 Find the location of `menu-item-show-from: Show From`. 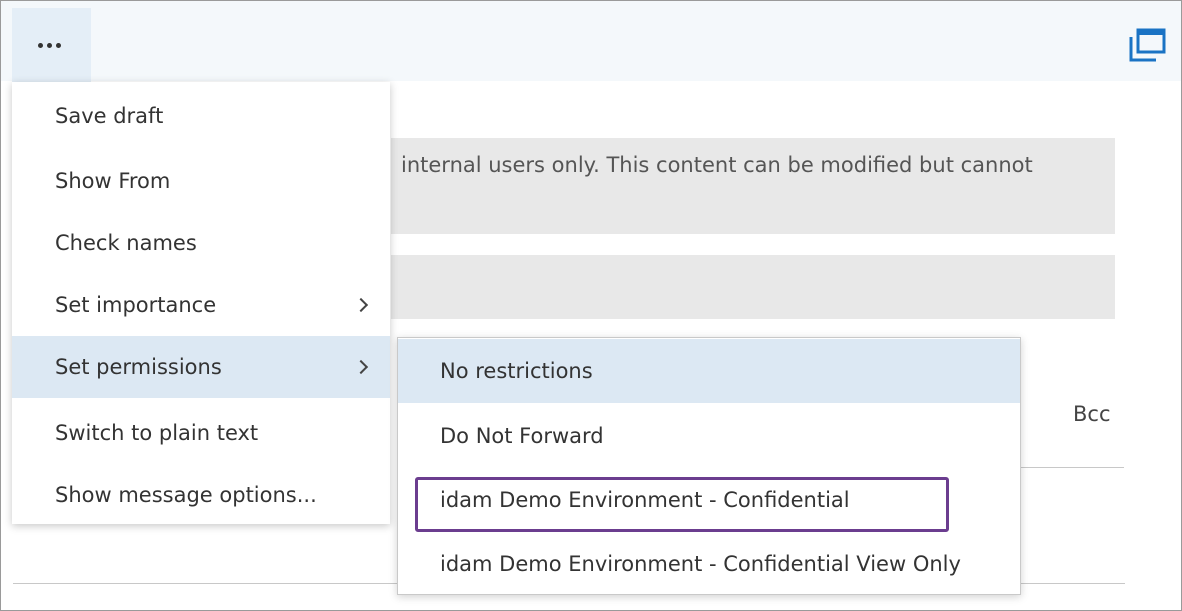

menu-item-show-from: Show From is located at coordinates (201, 181).